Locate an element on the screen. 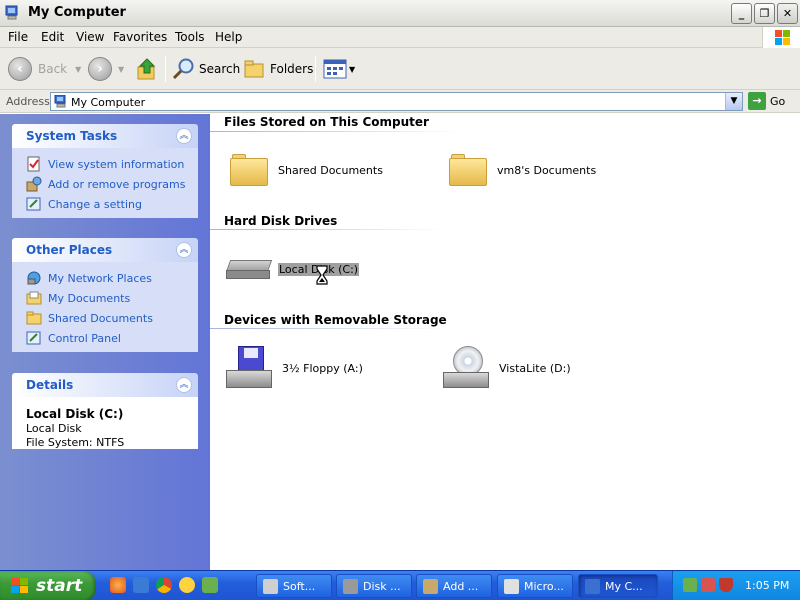 The width and height of the screenshot is (800, 600). search-icon is located at coordinates (183, 69).